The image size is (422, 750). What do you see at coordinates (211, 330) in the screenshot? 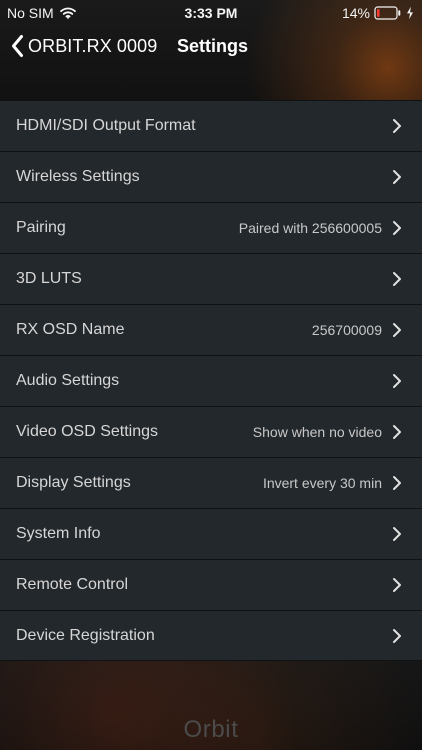
I see `settings-row-rx-osd-name: RX OSD Name 256700009` at bounding box center [211, 330].